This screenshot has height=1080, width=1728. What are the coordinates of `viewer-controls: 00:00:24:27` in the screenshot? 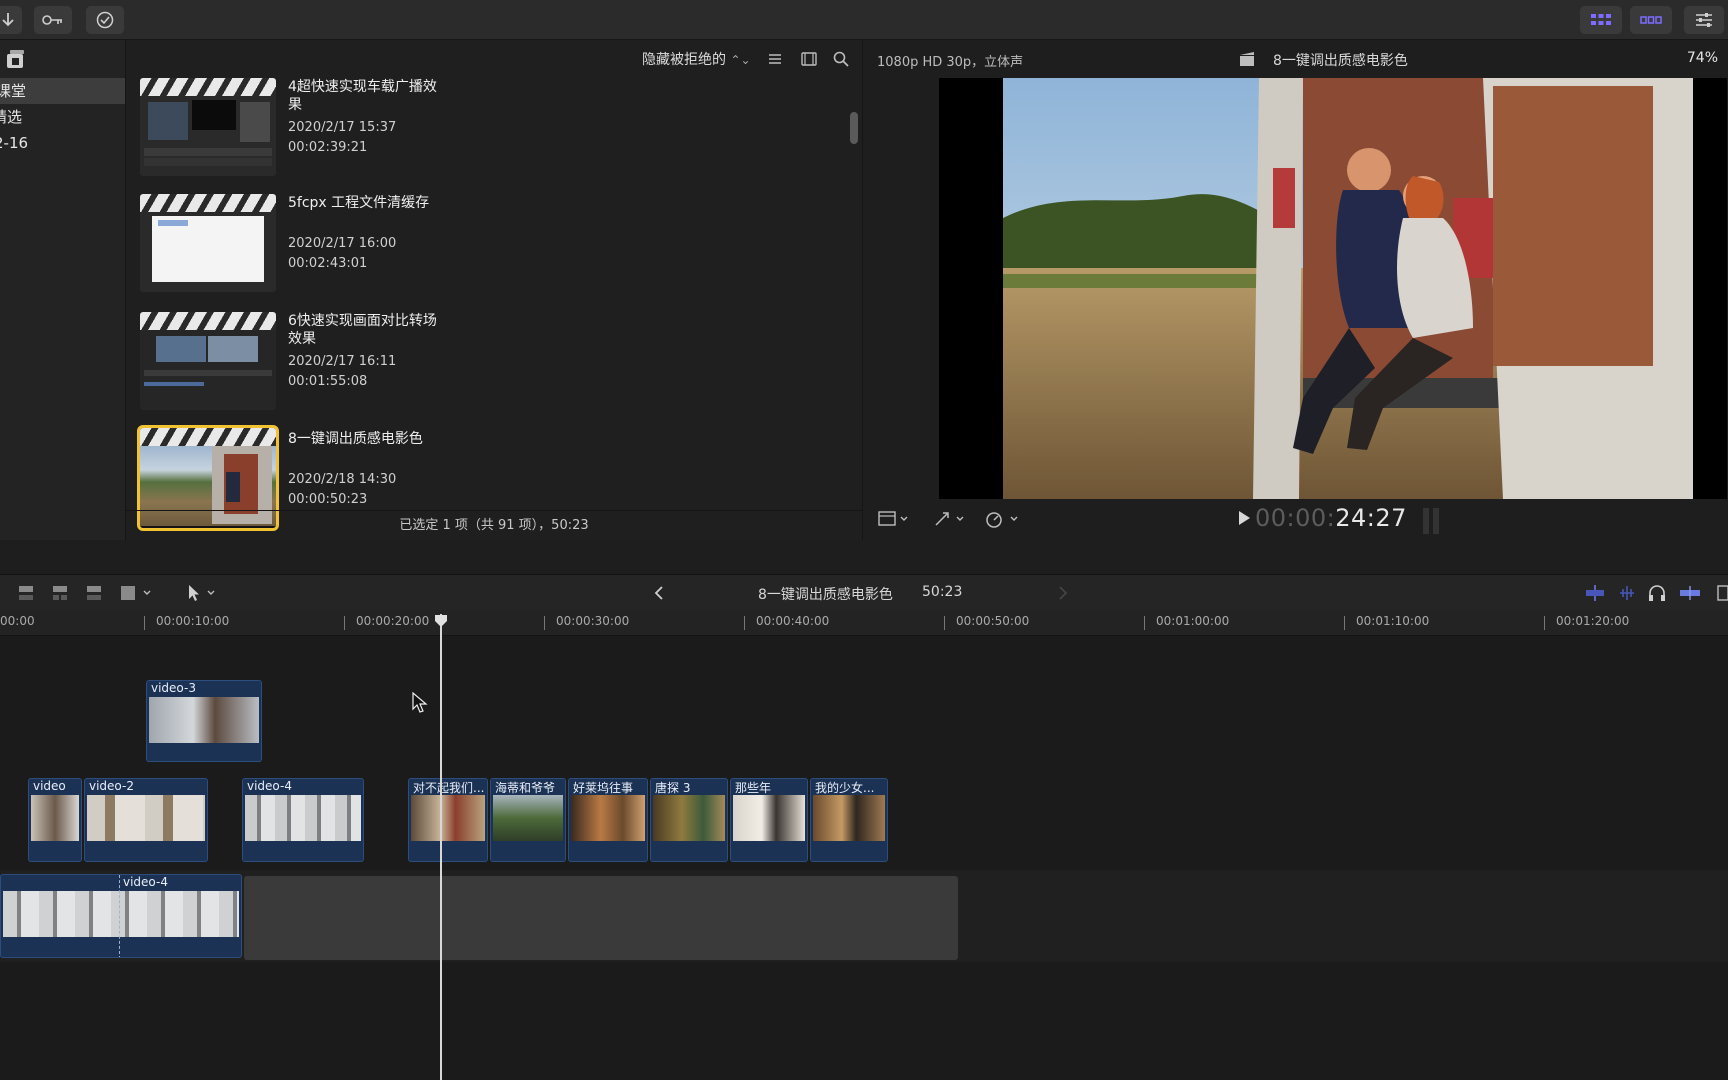 It's located at (1295, 520).